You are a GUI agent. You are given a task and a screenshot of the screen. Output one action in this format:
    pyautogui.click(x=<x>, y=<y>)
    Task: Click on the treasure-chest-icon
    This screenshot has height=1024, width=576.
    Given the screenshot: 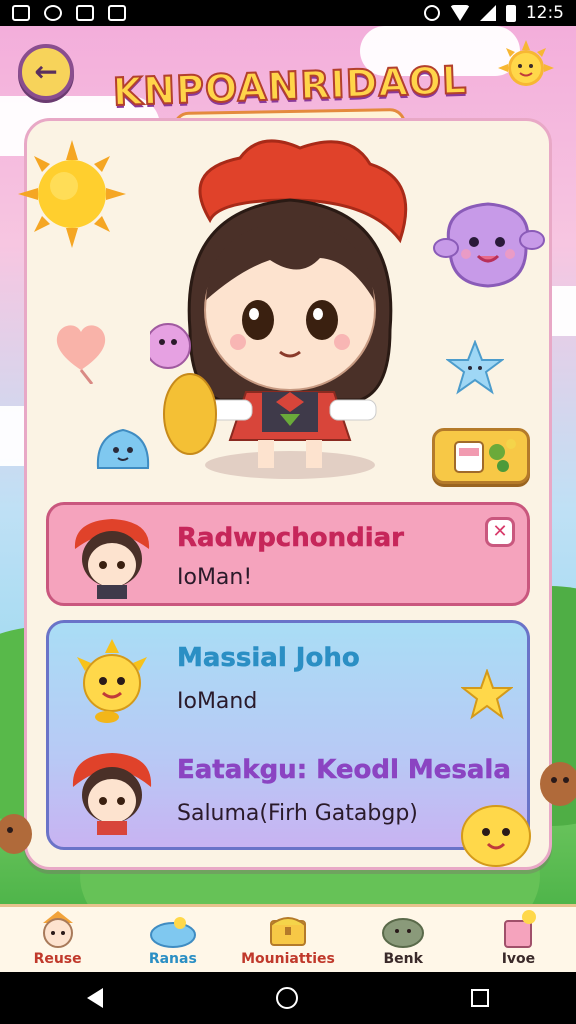 What is the action you would take?
    pyautogui.click(x=288, y=931)
    